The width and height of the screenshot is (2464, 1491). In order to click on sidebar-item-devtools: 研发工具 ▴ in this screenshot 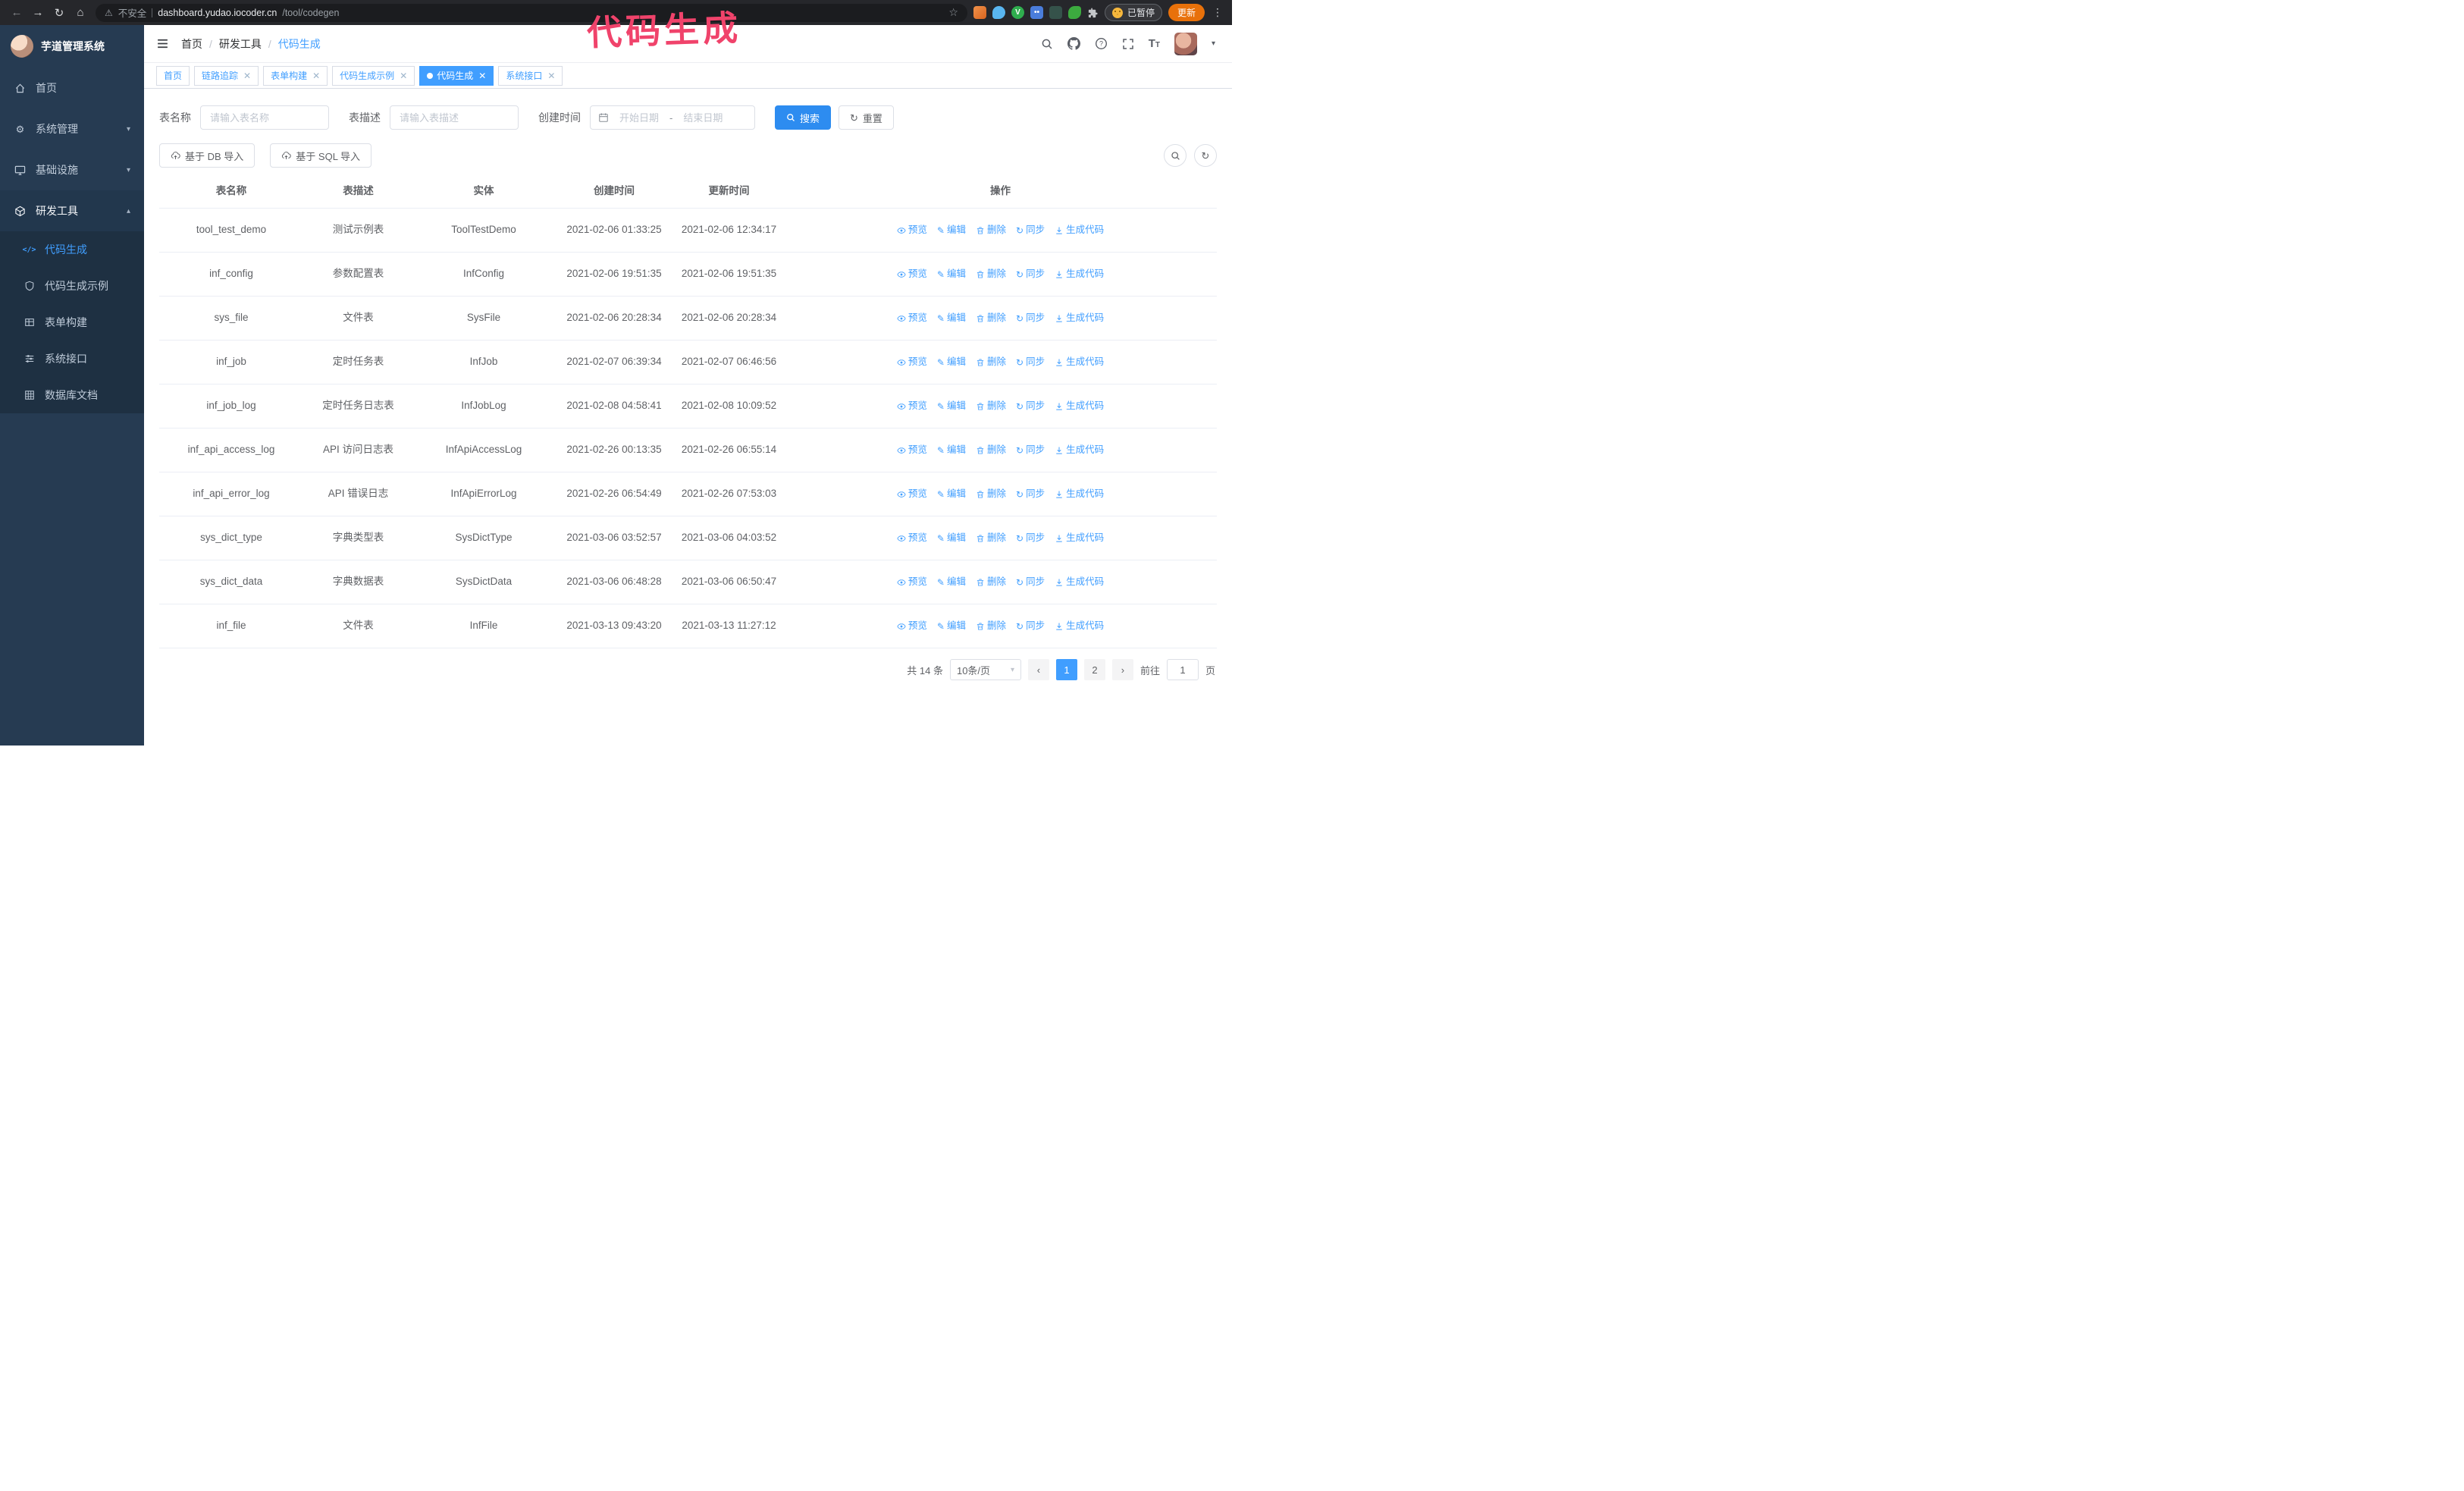, I will do `click(72, 210)`.